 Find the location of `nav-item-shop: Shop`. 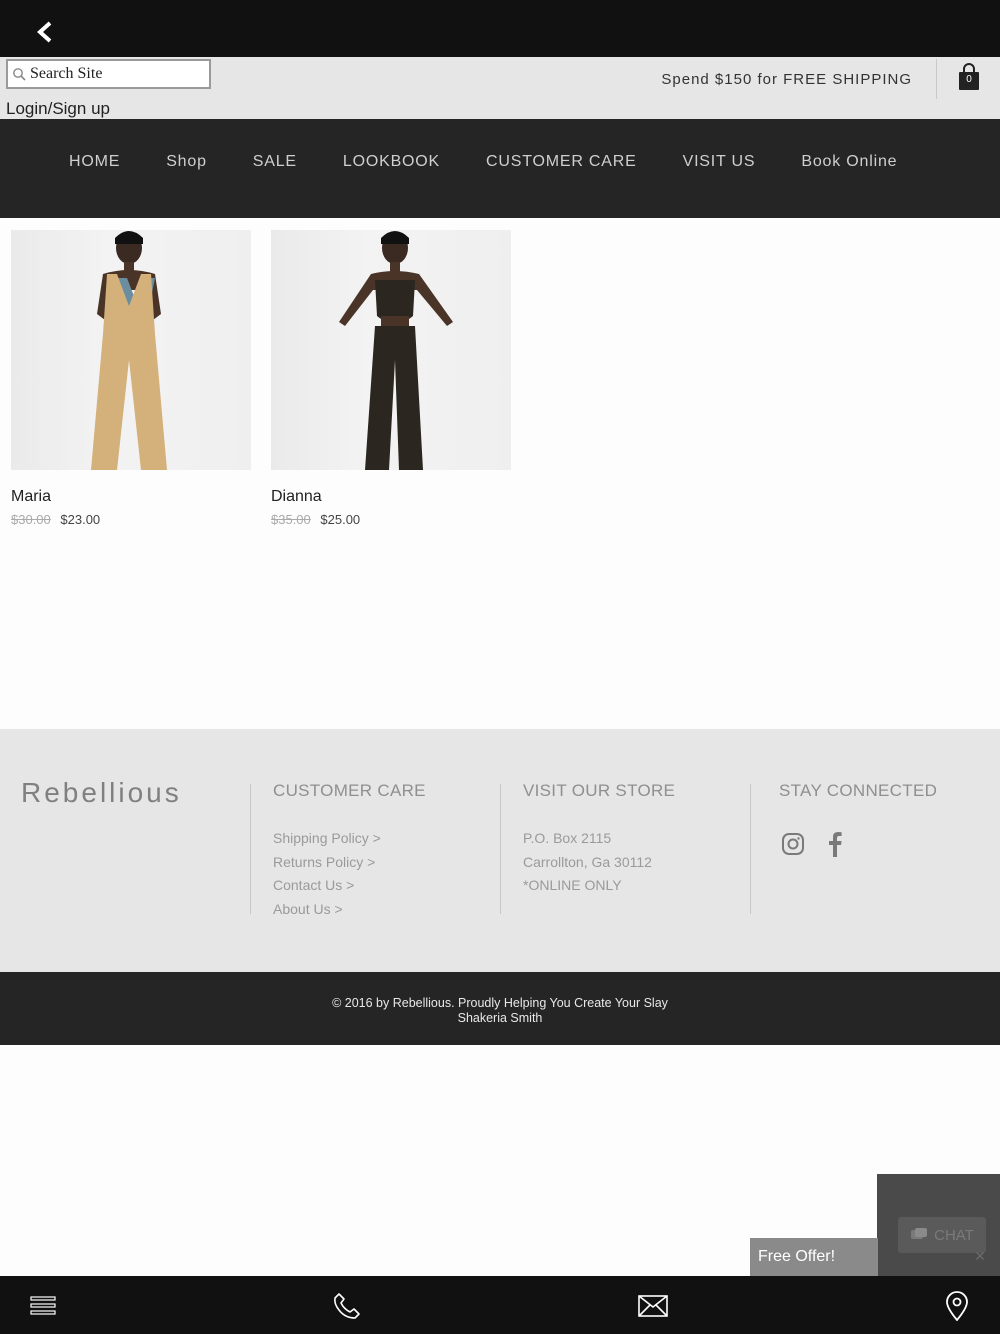

nav-item-shop: Shop is located at coordinates (186, 162).